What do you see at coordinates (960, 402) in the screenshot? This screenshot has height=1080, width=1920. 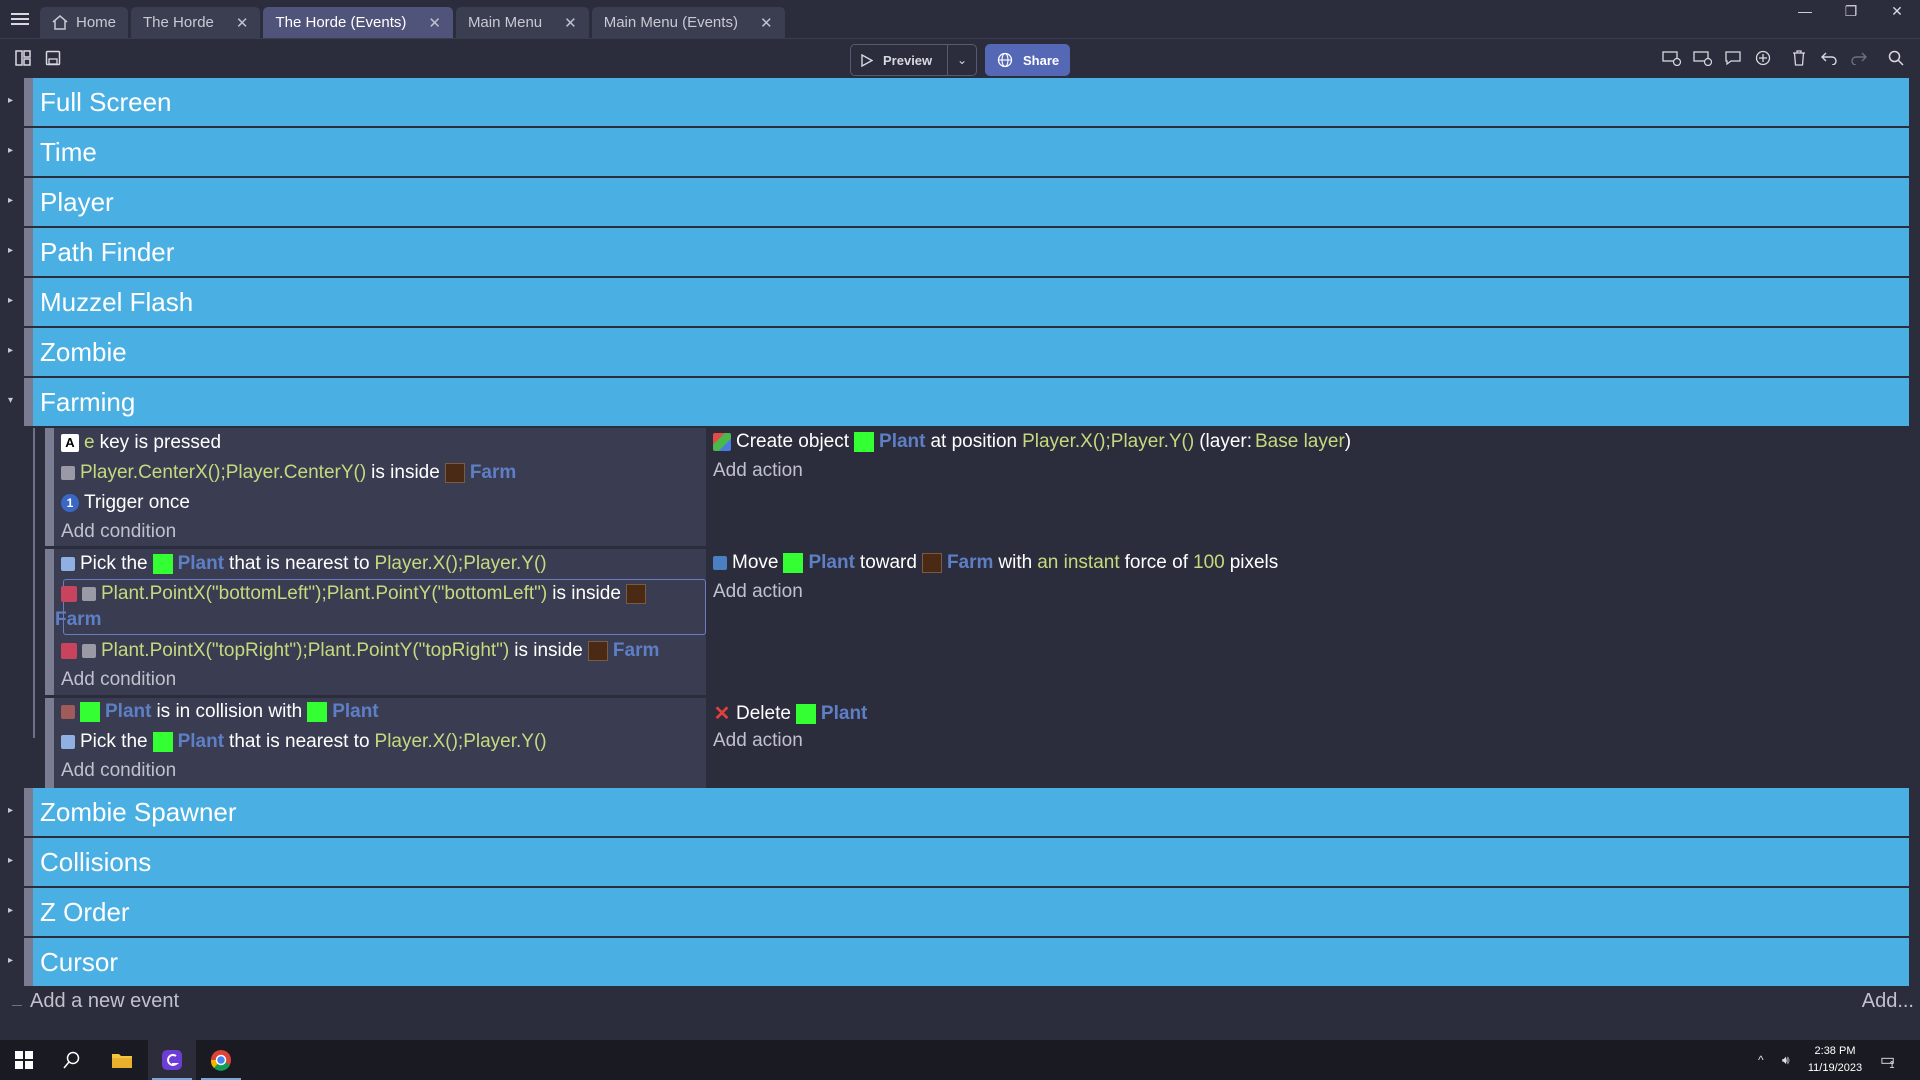 I see `group-farming: ▾ Farming` at bounding box center [960, 402].